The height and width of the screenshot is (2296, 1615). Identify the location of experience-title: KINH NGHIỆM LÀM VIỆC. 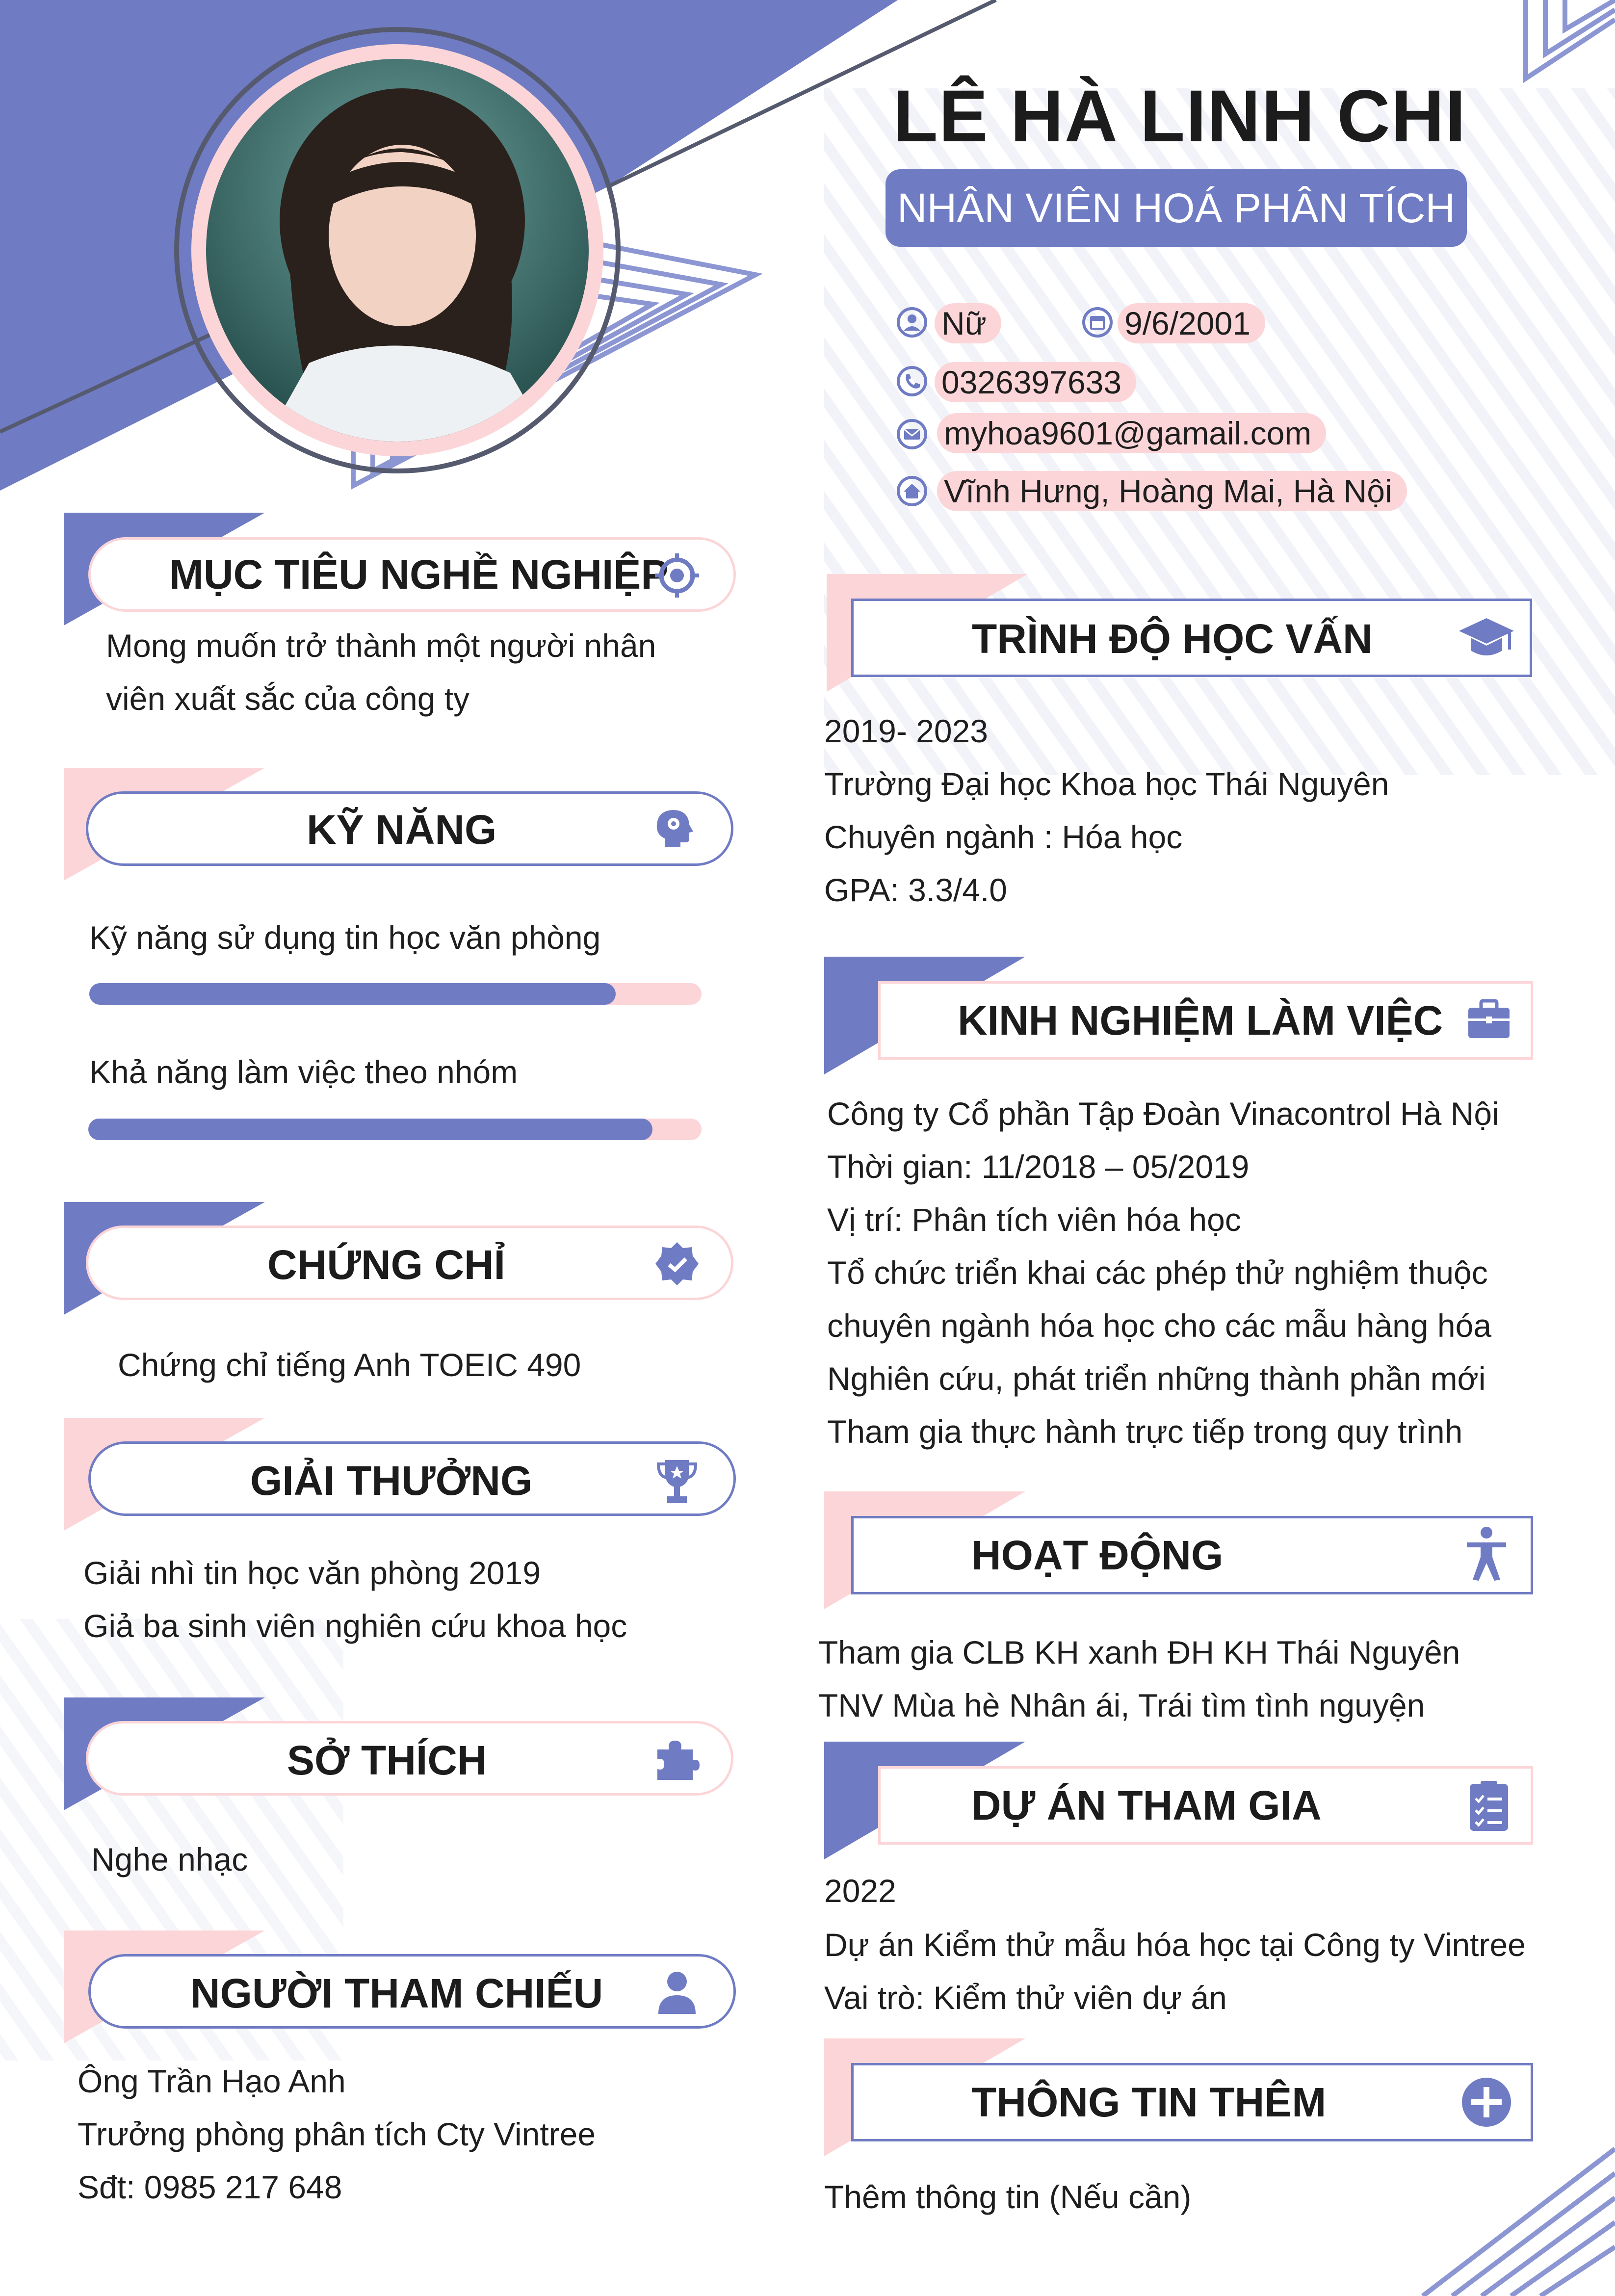
(1200, 1020).